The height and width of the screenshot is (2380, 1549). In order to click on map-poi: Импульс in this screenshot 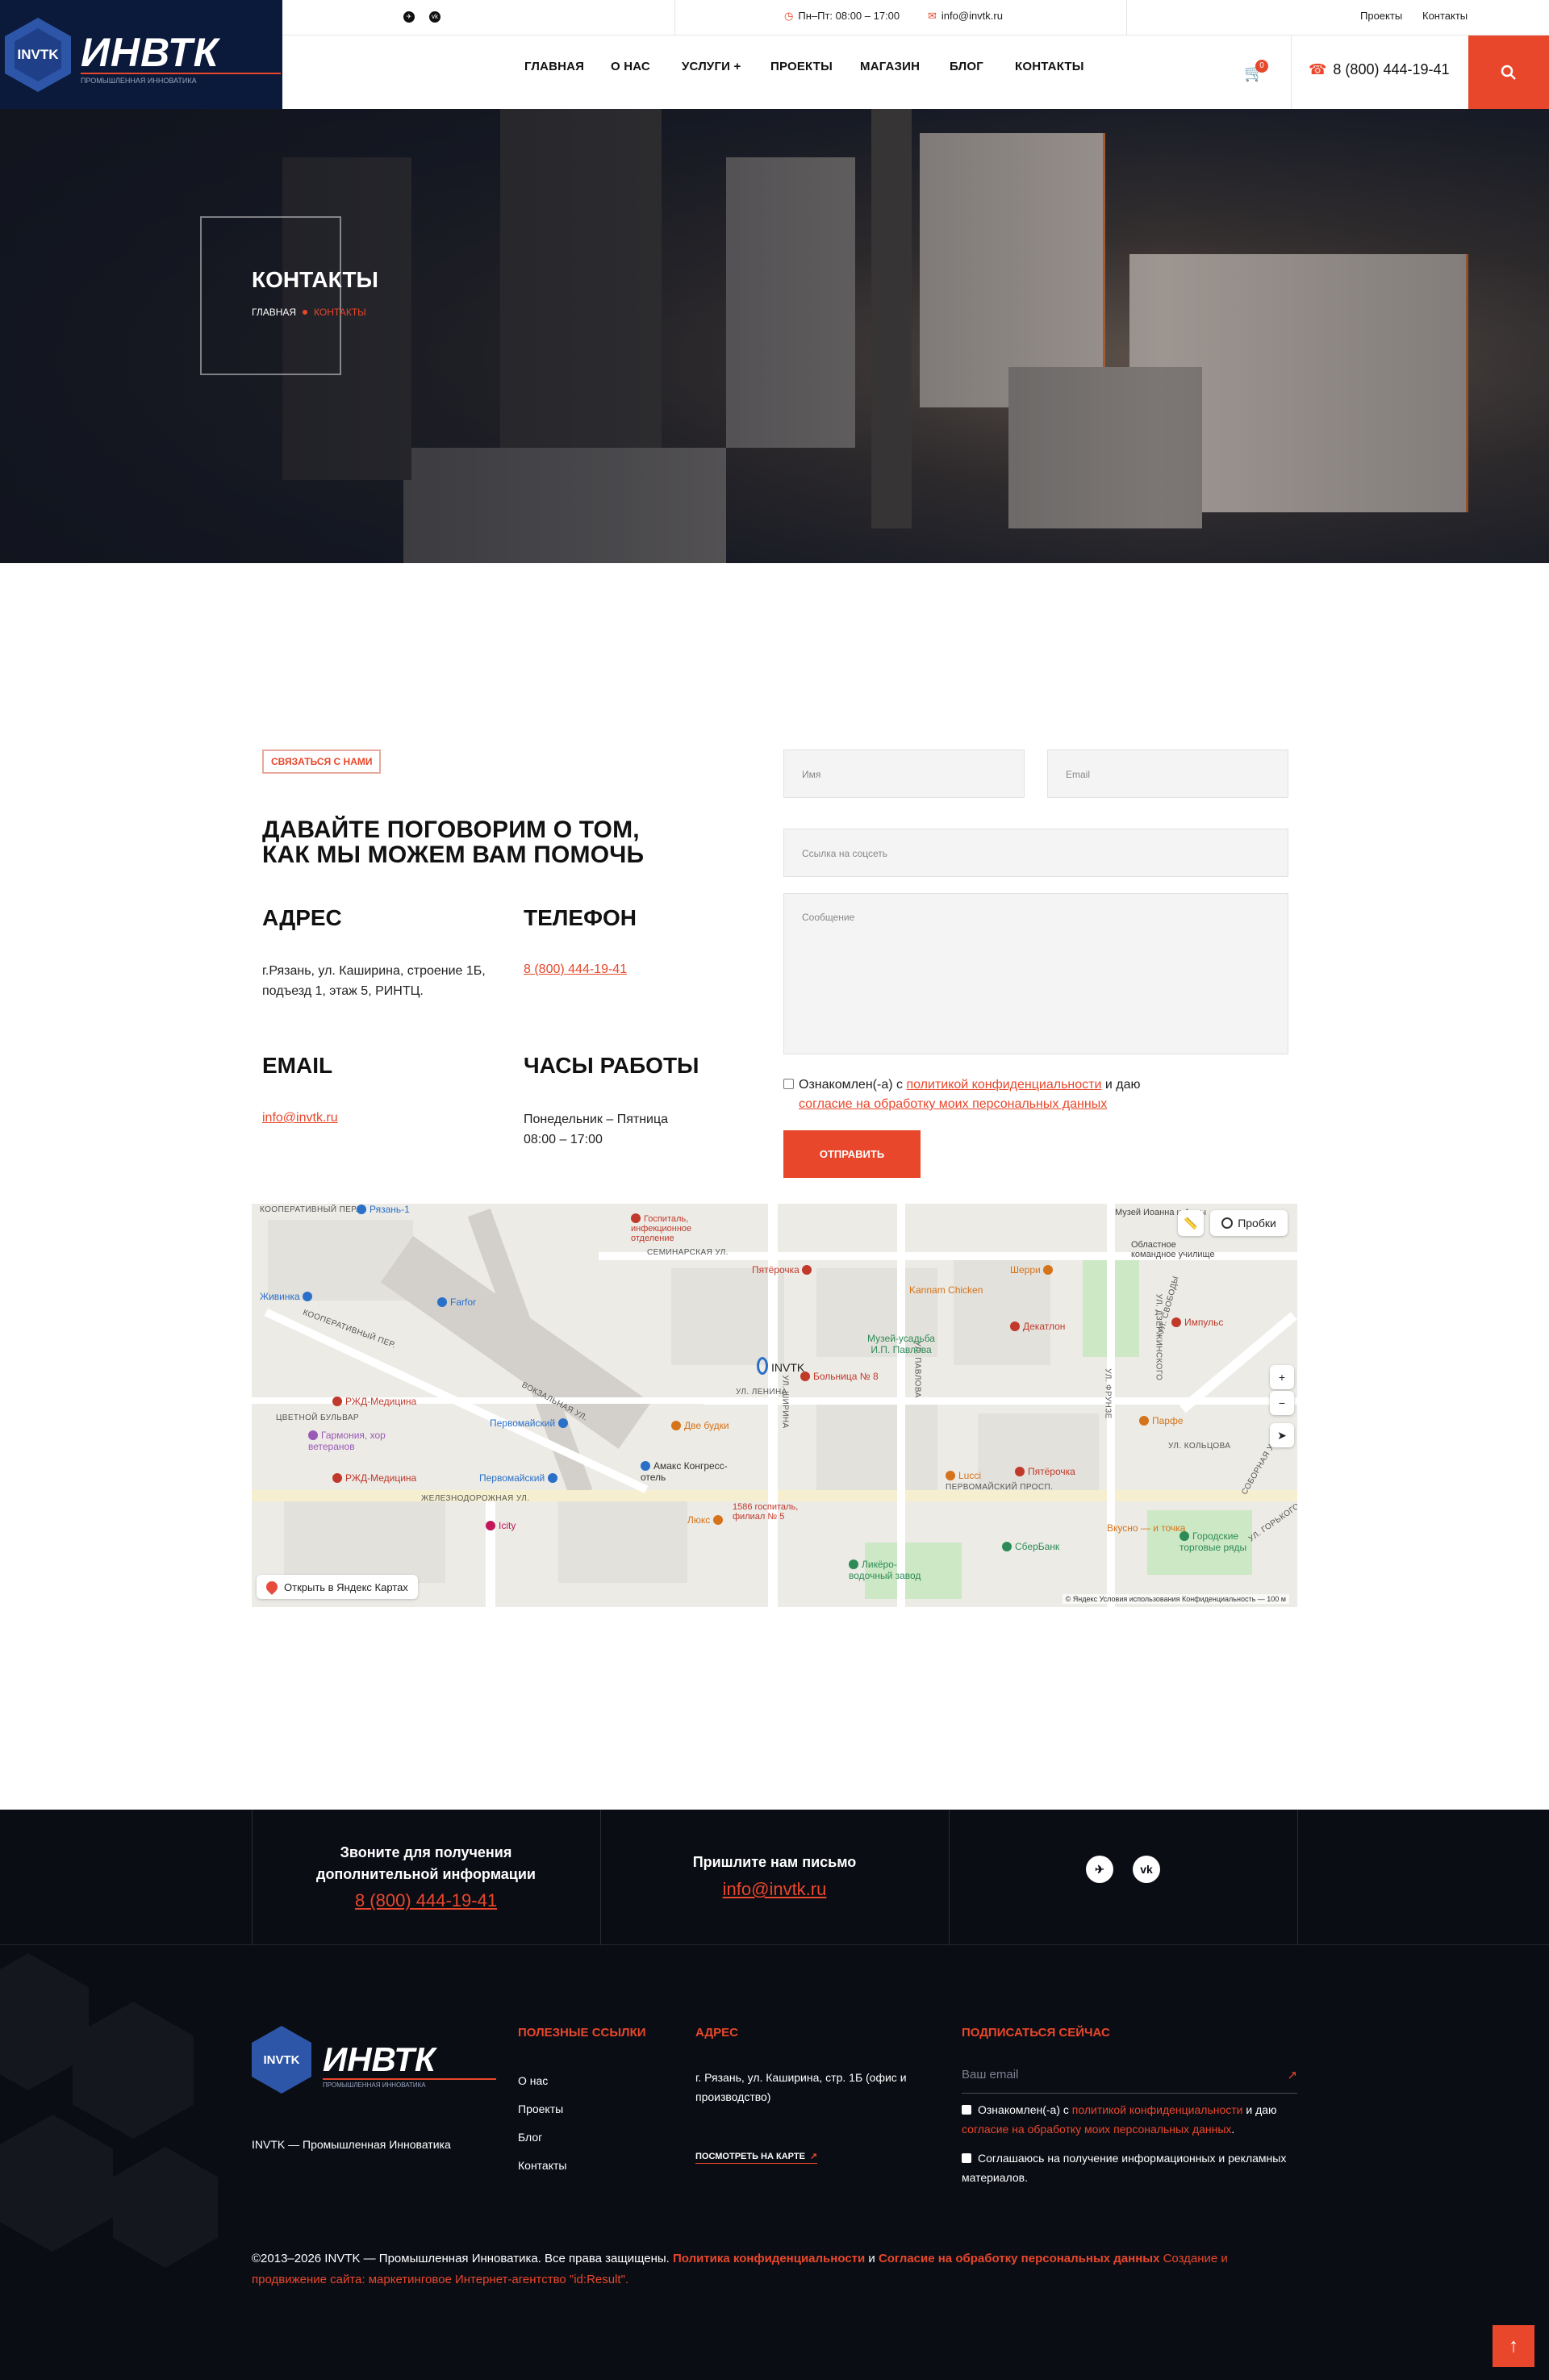, I will do `click(1197, 1322)`.